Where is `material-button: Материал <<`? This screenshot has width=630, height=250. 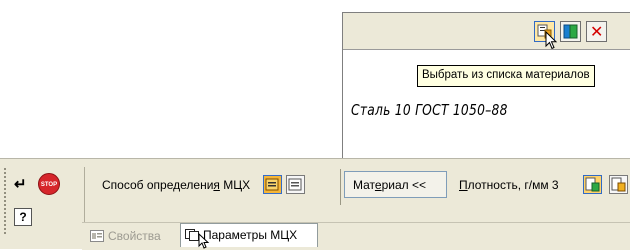 material-button: Материал << is located at coordinates (395, 184).